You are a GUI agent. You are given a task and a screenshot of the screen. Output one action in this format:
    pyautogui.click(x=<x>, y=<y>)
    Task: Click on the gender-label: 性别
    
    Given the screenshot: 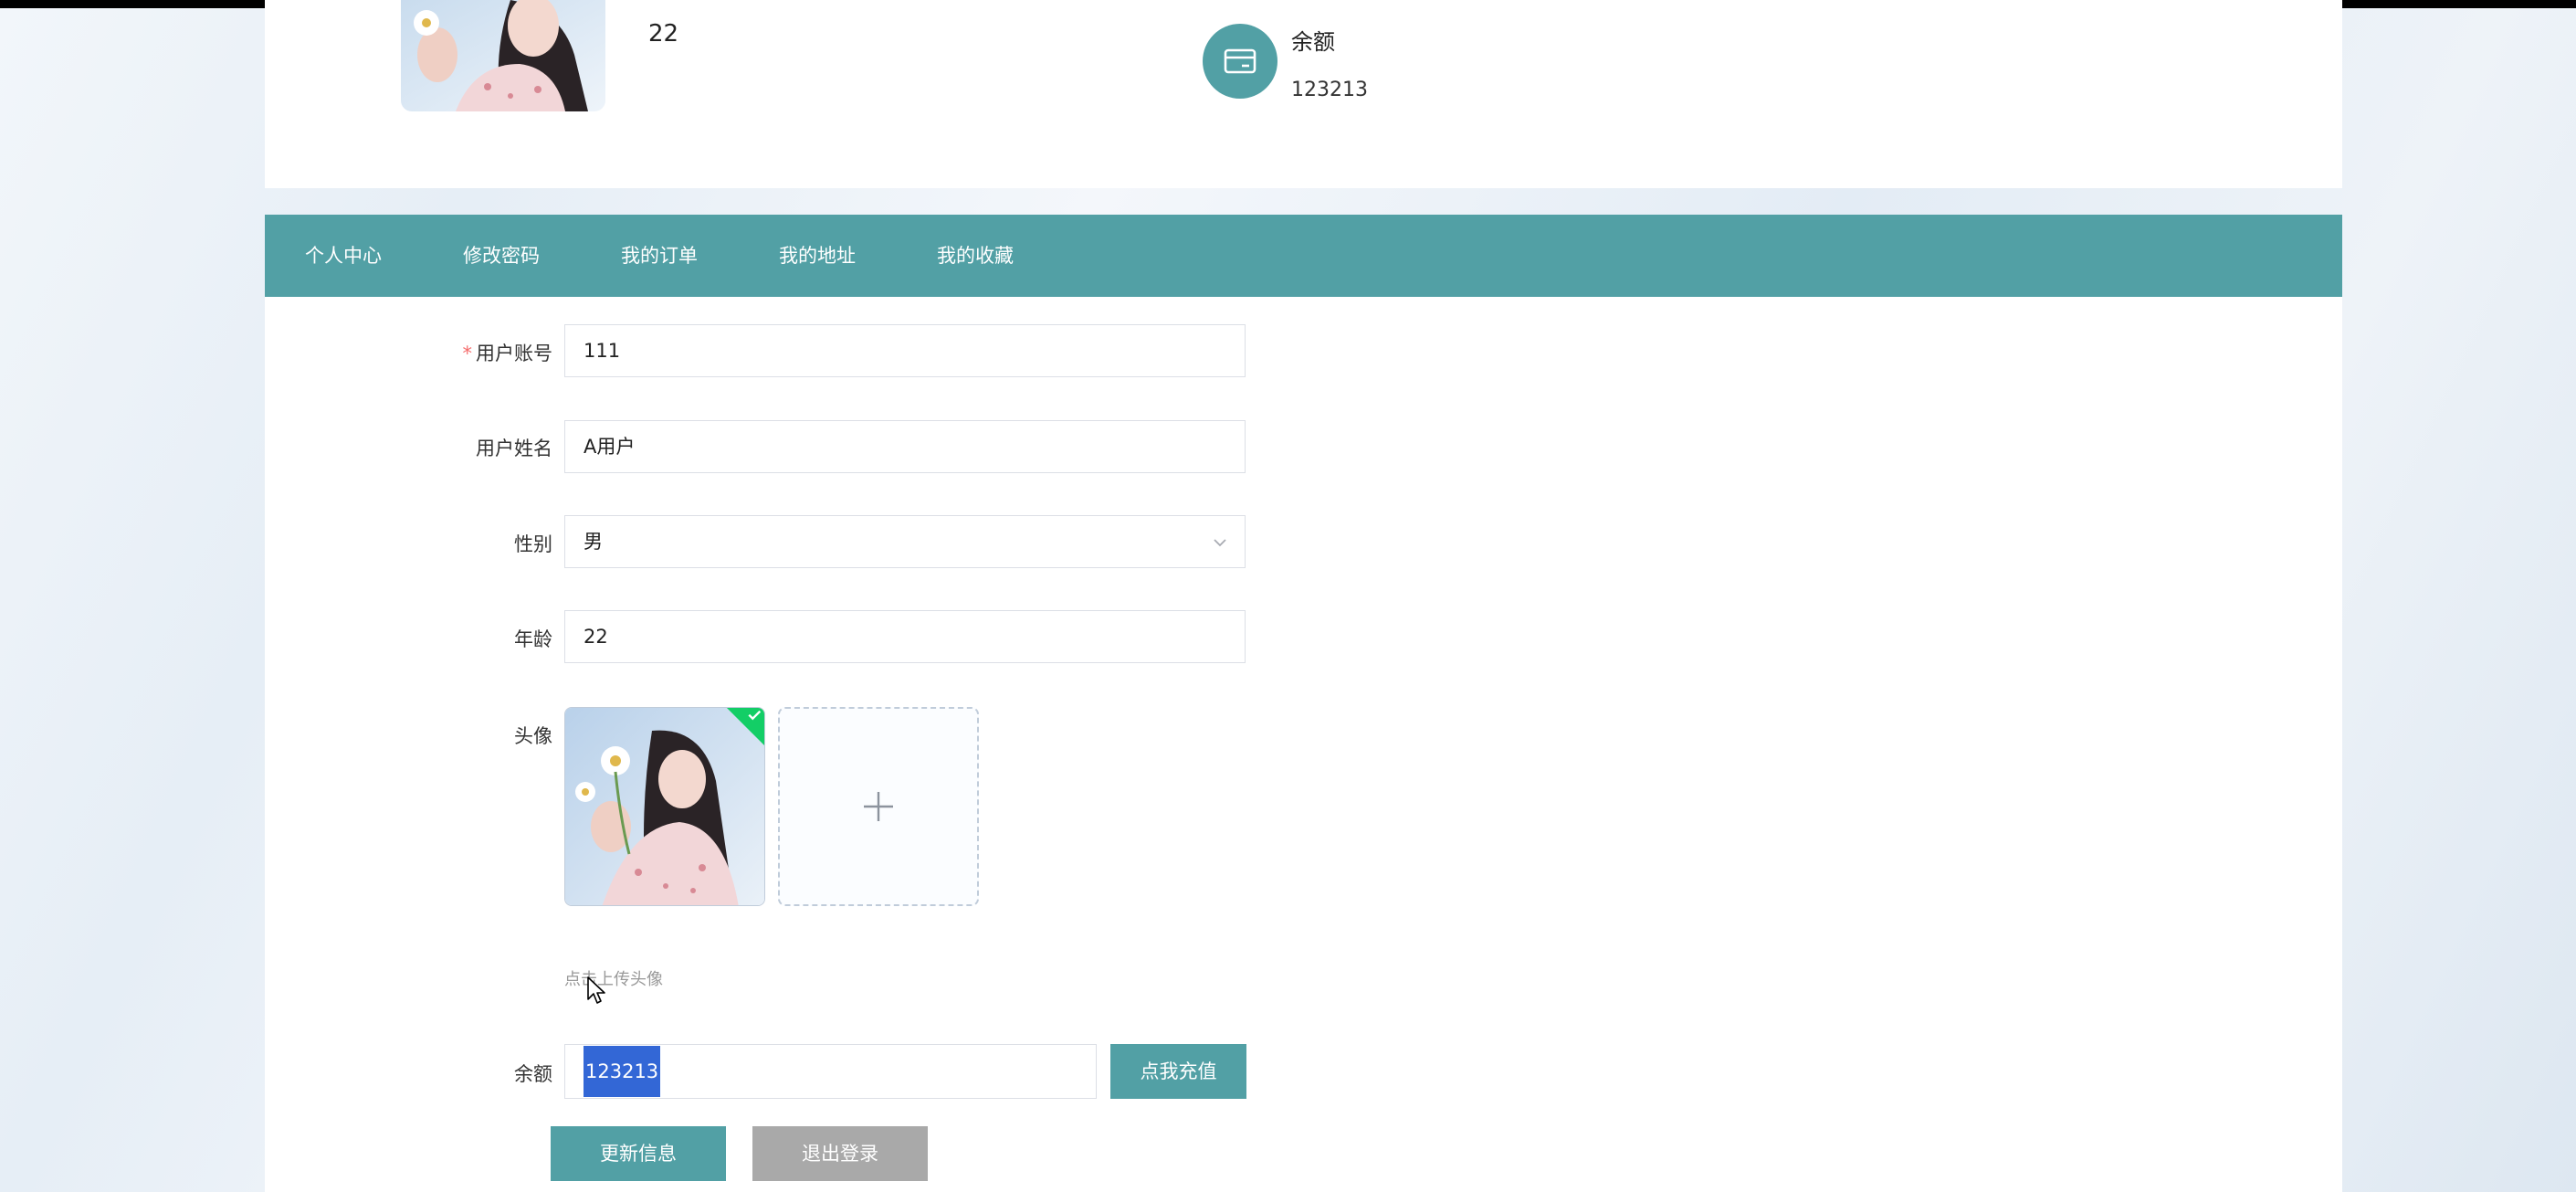 What is the action you would take?
    pyautogui.click(x=533, y=544)
    